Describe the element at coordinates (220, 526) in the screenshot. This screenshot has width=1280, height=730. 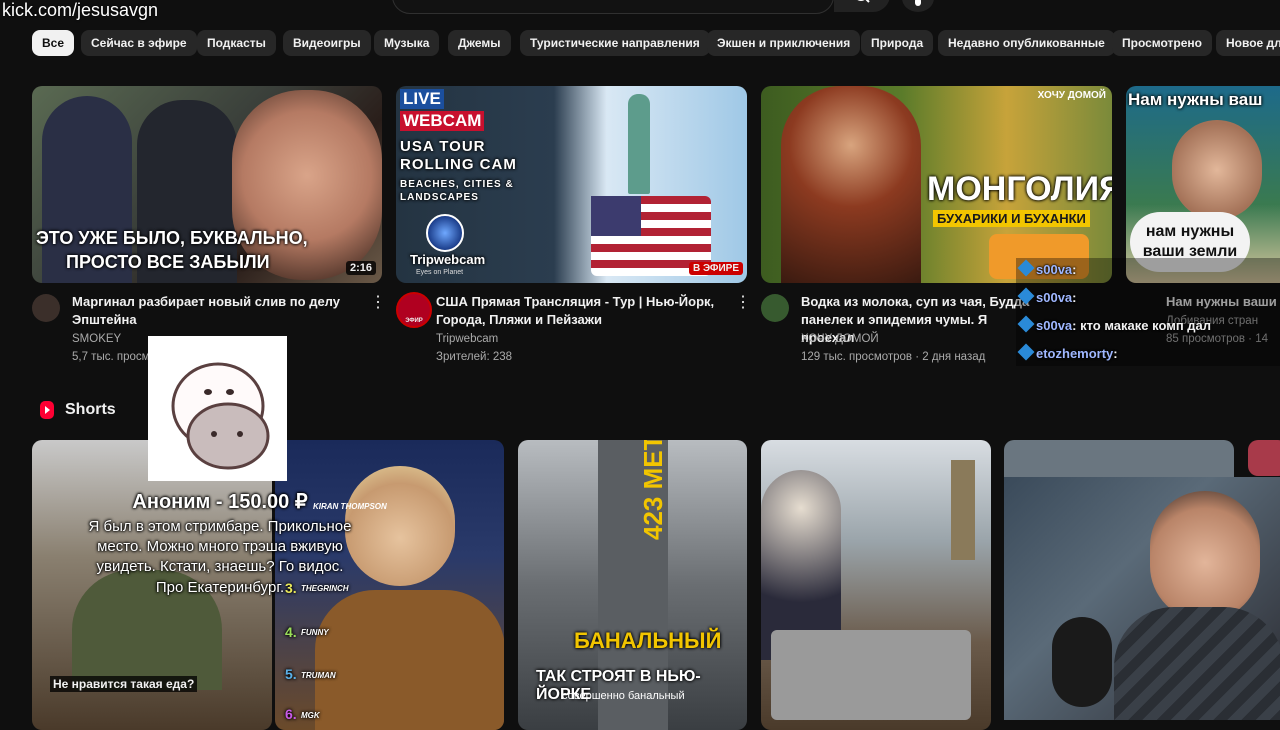
I see `donation-line: Я был в этом стримбаре. Прикольное` at that location.